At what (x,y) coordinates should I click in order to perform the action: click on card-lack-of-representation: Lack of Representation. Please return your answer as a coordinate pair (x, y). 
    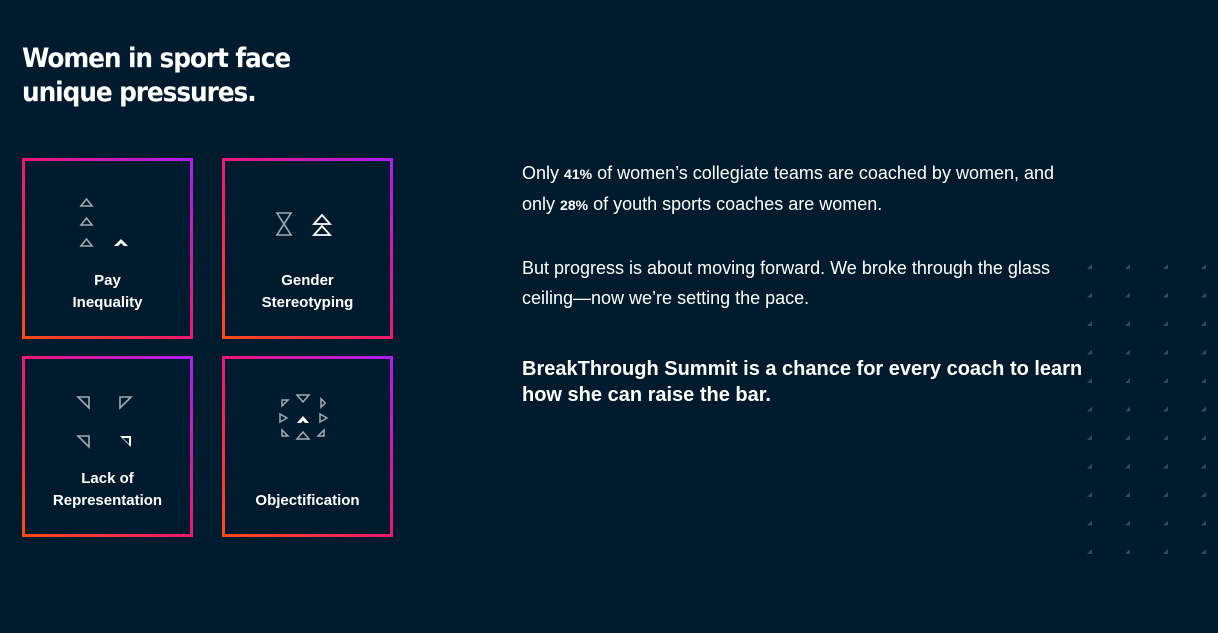
    Looking at the image, I should click on (107, 446).